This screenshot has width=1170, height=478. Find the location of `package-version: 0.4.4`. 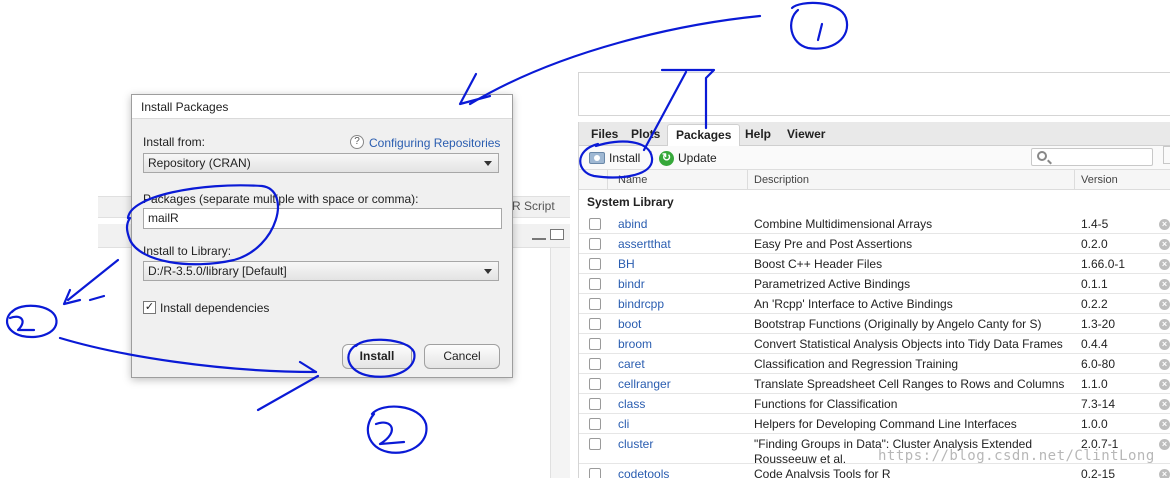

package-version: 0.4.4 is located at coordinates (1094, 344).